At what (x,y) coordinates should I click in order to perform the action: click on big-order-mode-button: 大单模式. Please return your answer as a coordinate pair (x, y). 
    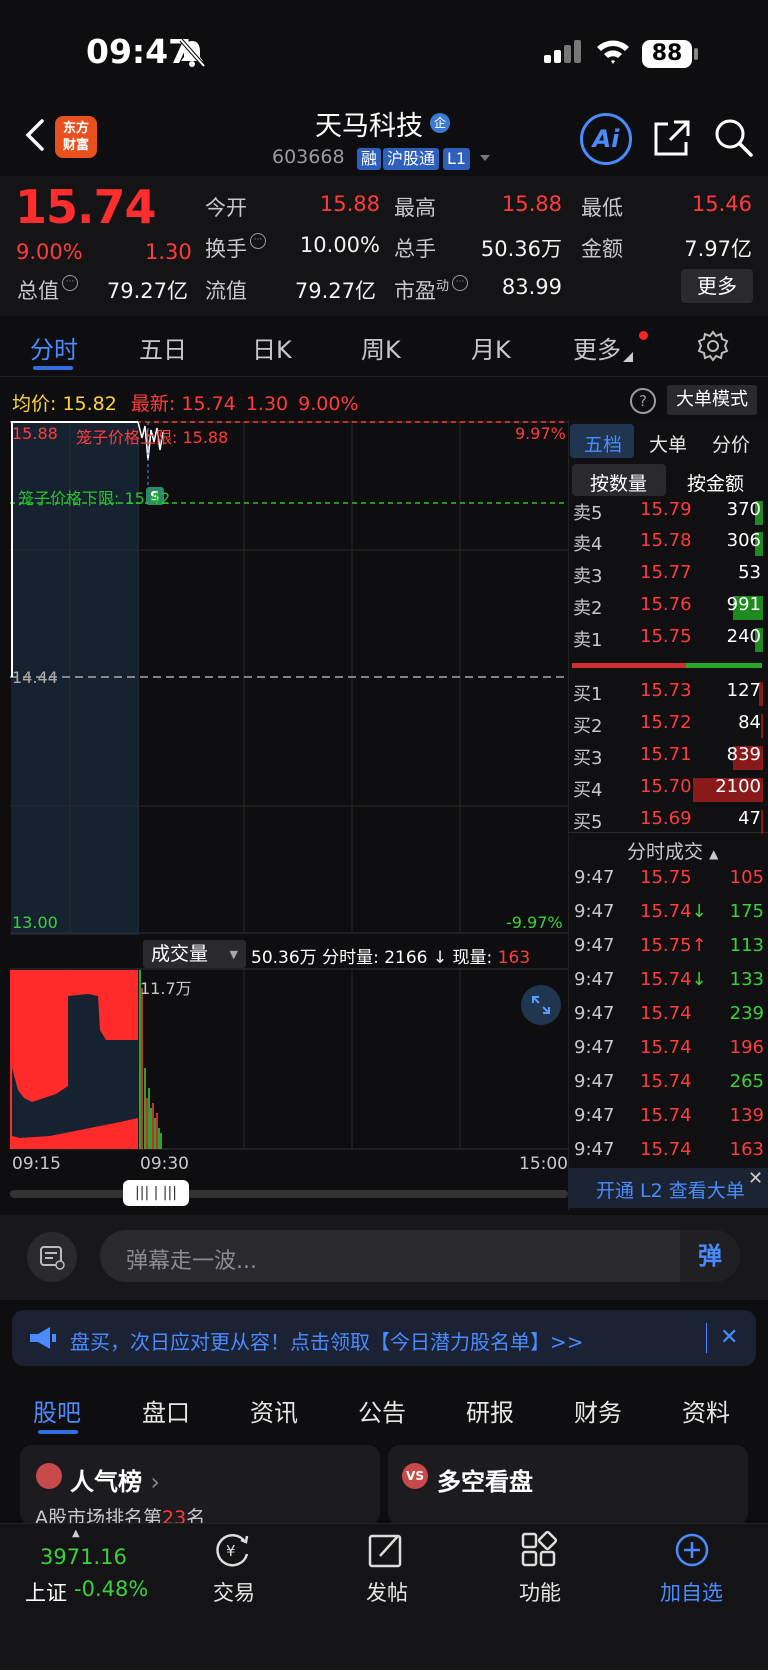
    Looking at the image, I should click on (712, 400).